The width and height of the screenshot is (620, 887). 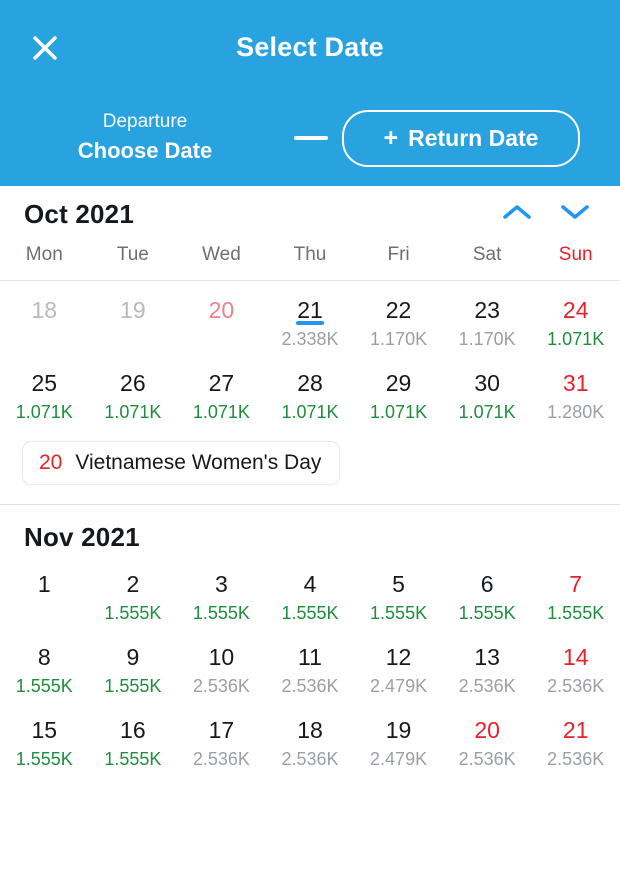 What do you see at coordinates (575, 383) in the screenshot?
I see `day-number: 31` at bounding box center [575, 383].